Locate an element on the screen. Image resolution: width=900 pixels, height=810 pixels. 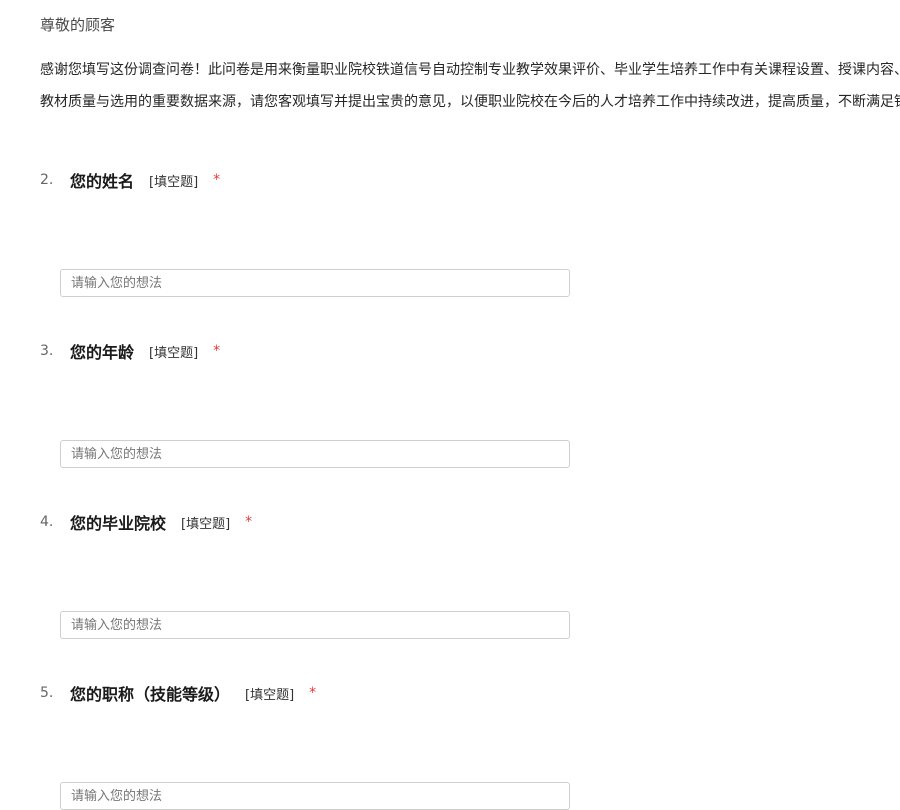
question-title: 您的姓名 is located at coordinates (102, 181).